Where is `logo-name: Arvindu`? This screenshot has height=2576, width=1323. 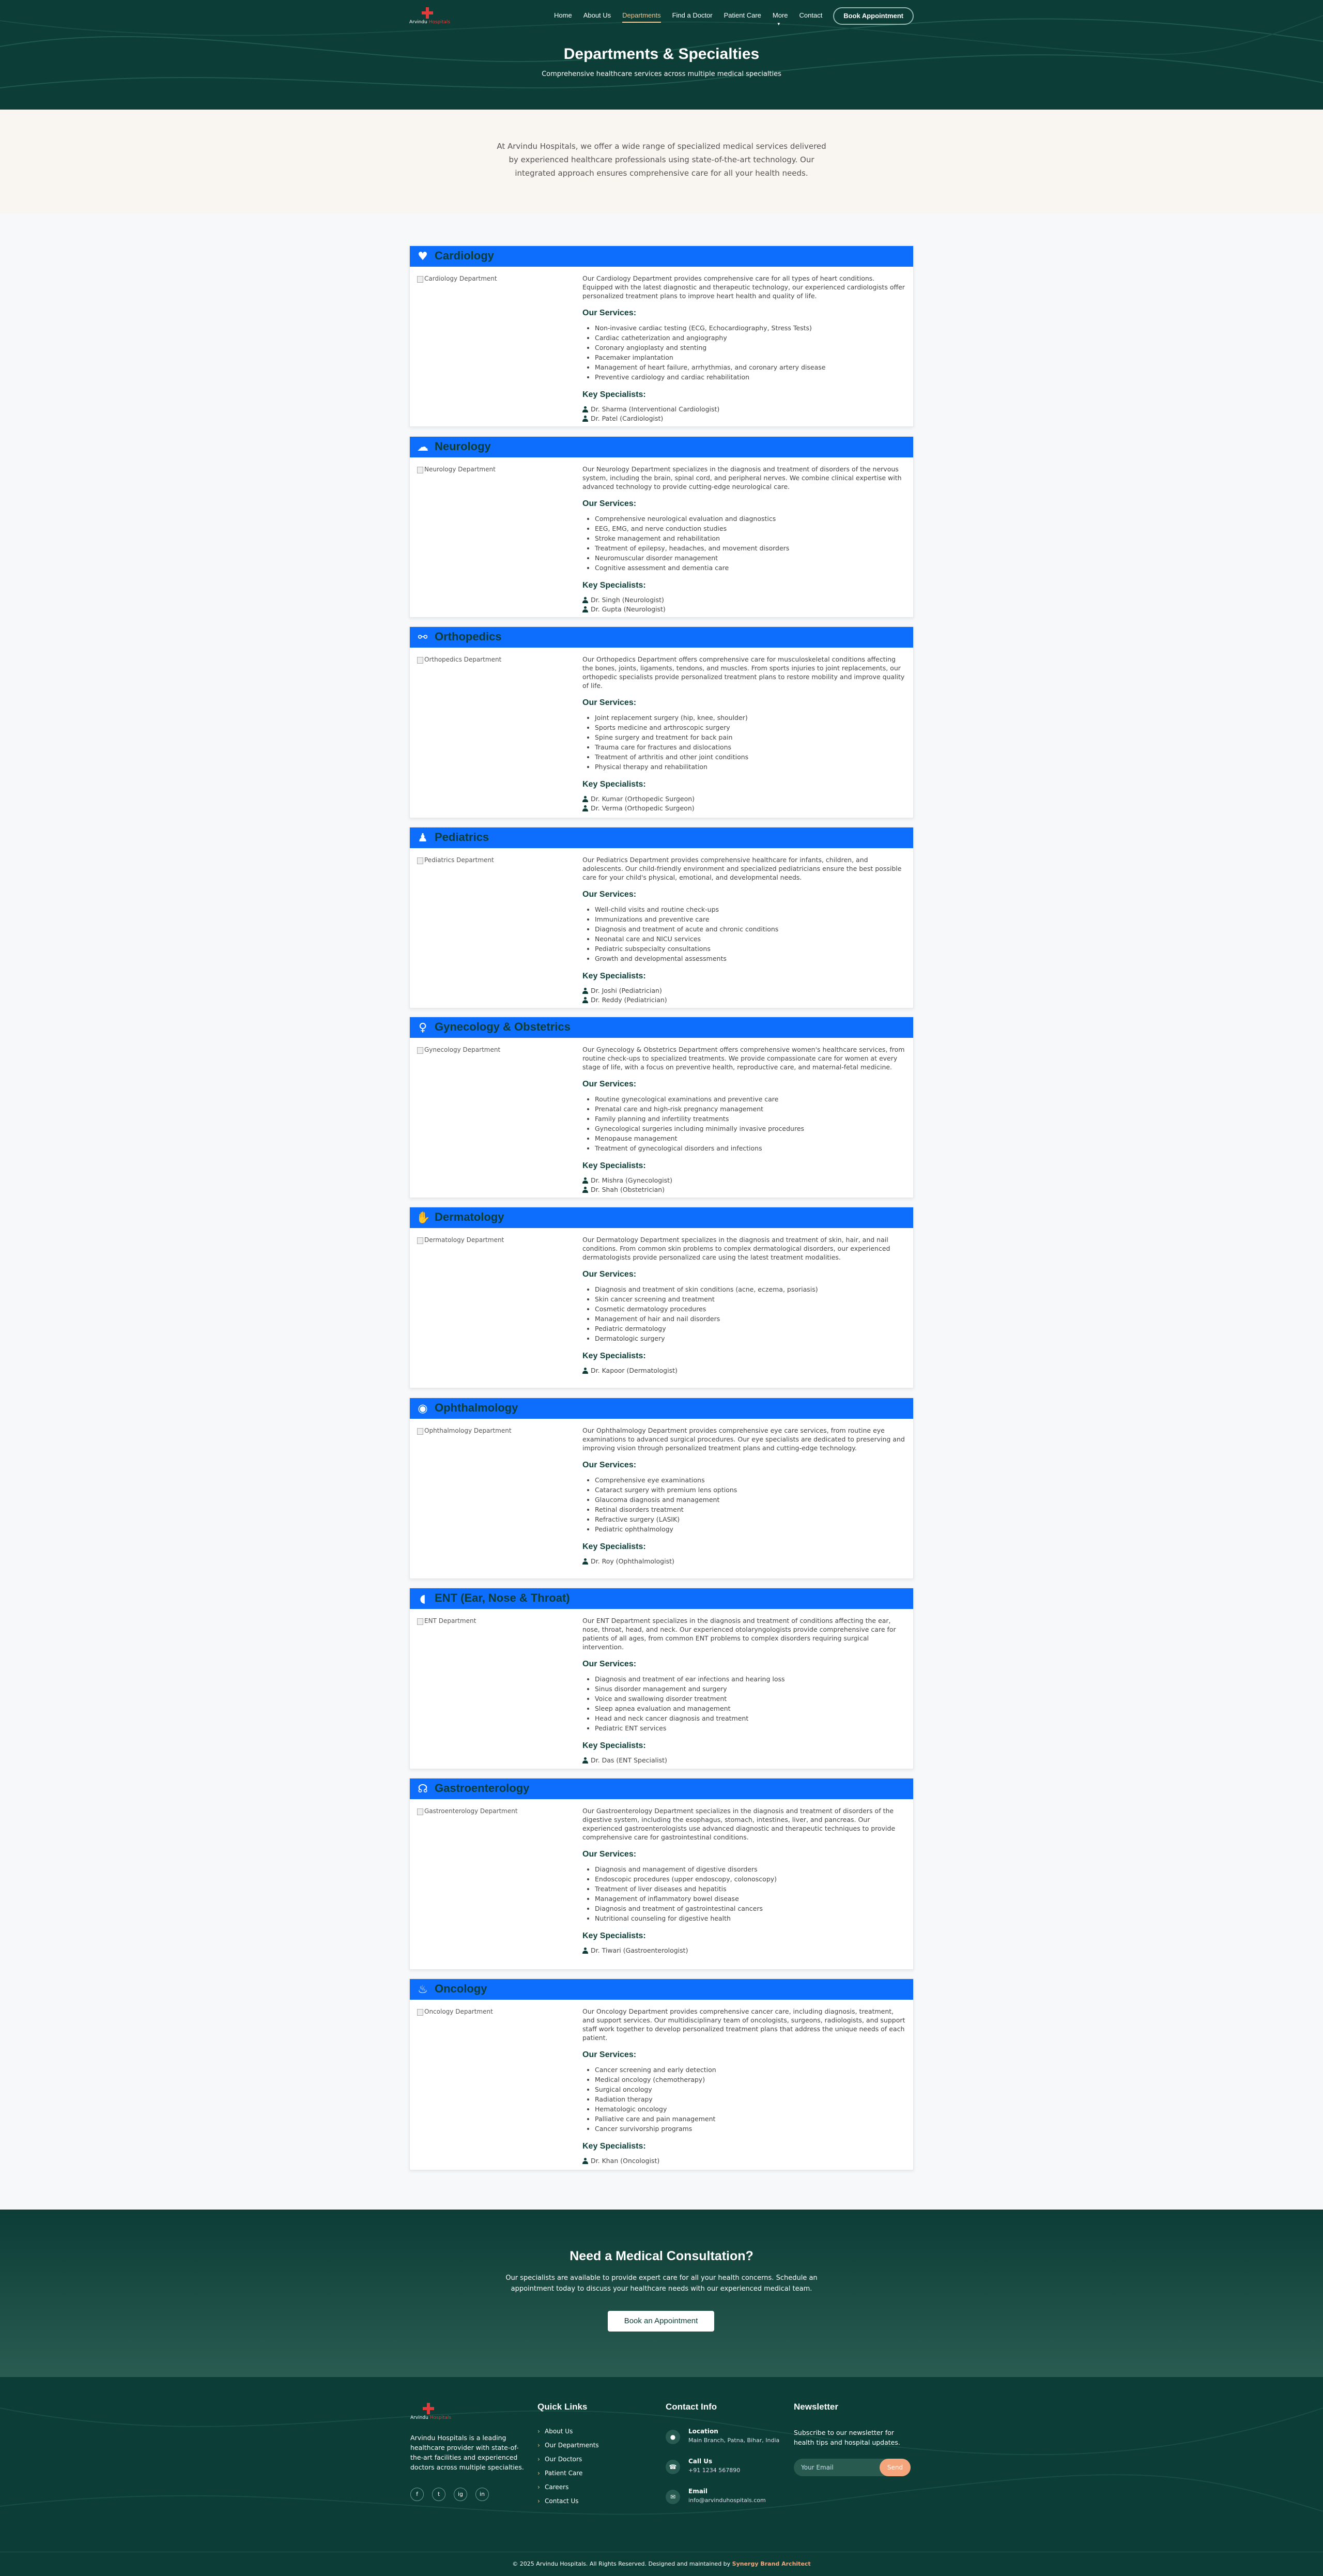 logo-name: Arvindu is located at coordinates (419, 2417).